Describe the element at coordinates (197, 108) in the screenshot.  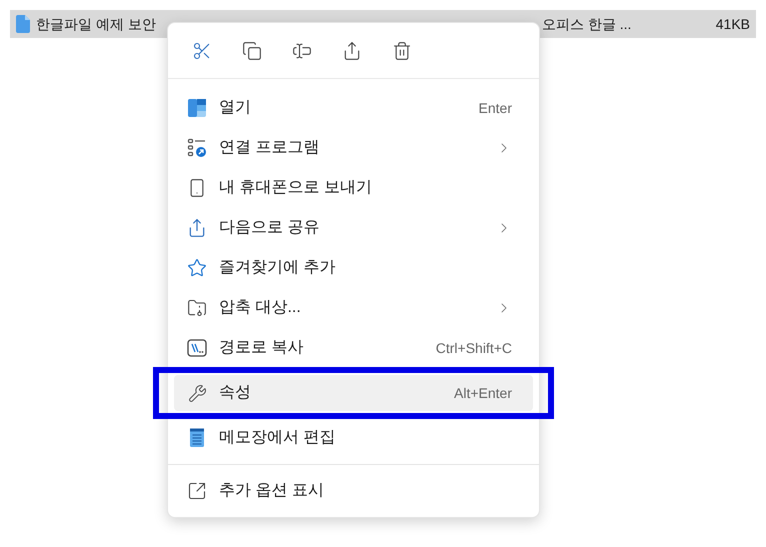
I see `app-tiles-icon` at that location.